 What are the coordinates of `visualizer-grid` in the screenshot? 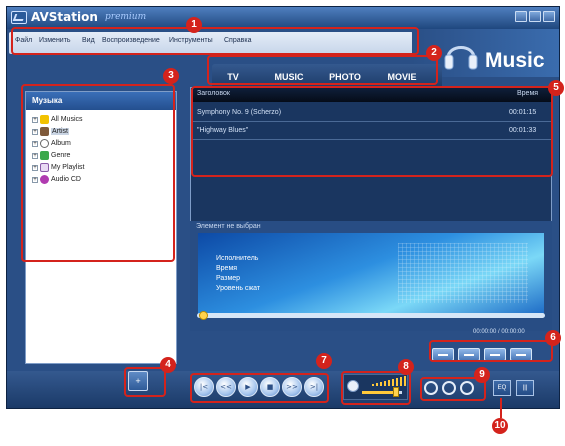 It's located at (463, 273).